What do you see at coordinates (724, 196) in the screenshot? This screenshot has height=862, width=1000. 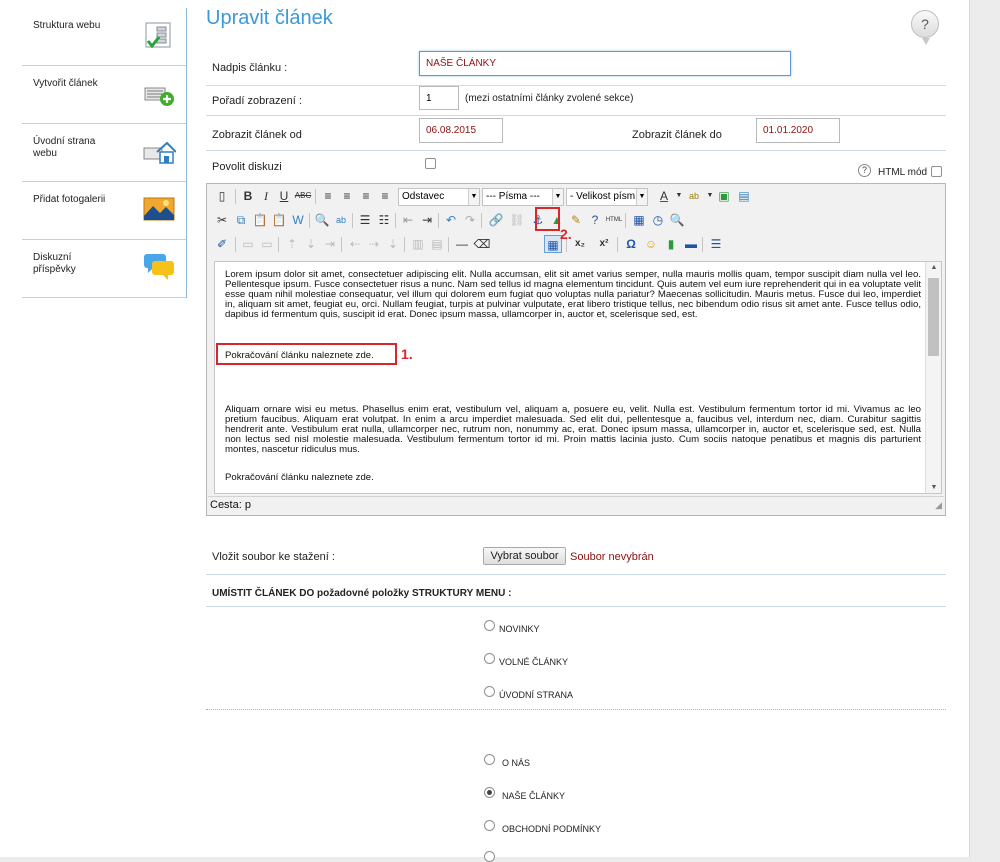 I see `insert-image-icon: ▣` at bounding box center [724, 196].